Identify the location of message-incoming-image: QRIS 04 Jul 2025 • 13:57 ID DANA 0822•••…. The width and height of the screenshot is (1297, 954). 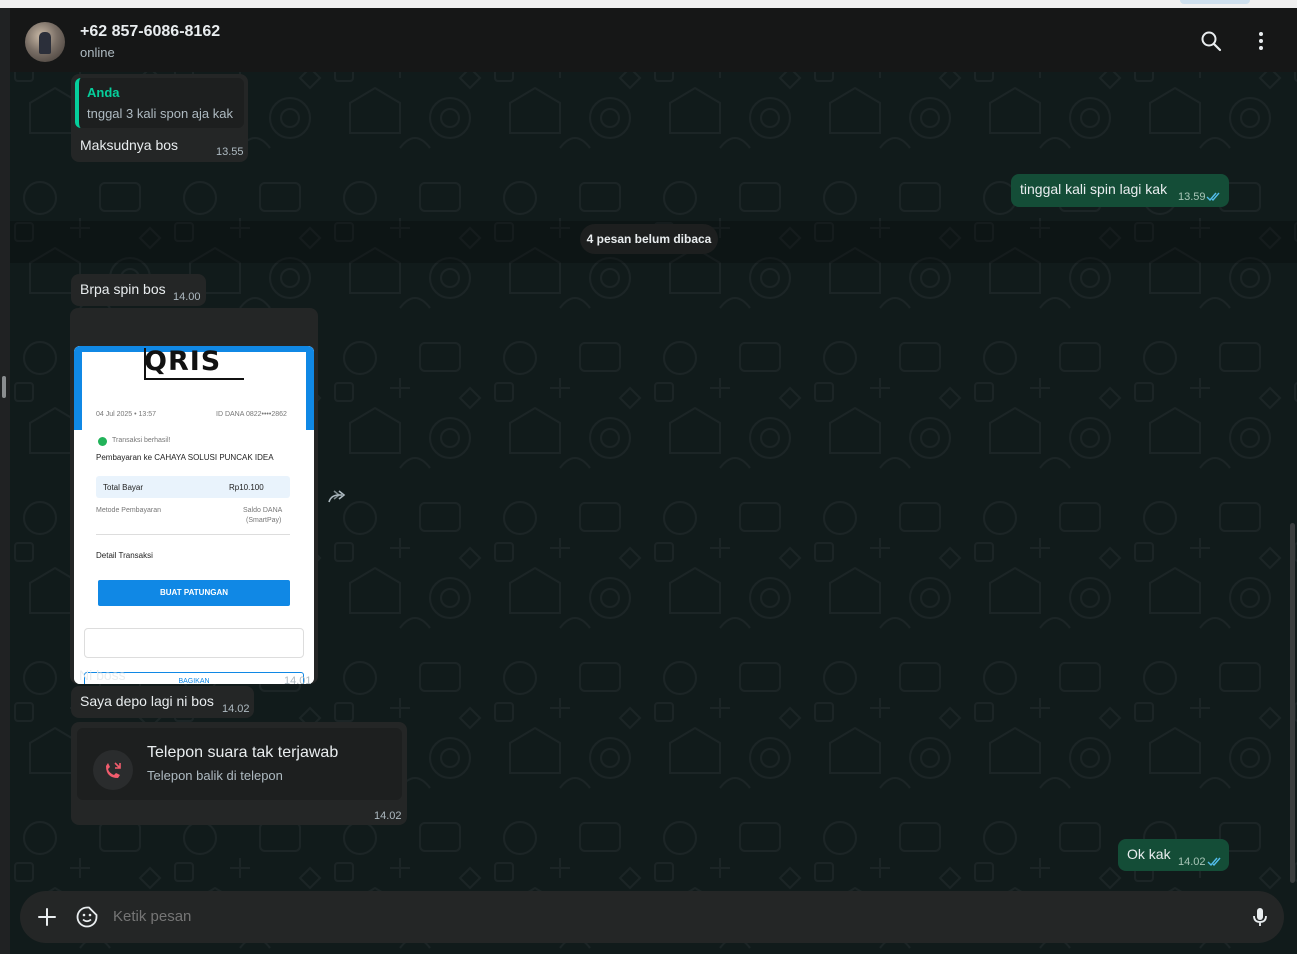
(194, 497).